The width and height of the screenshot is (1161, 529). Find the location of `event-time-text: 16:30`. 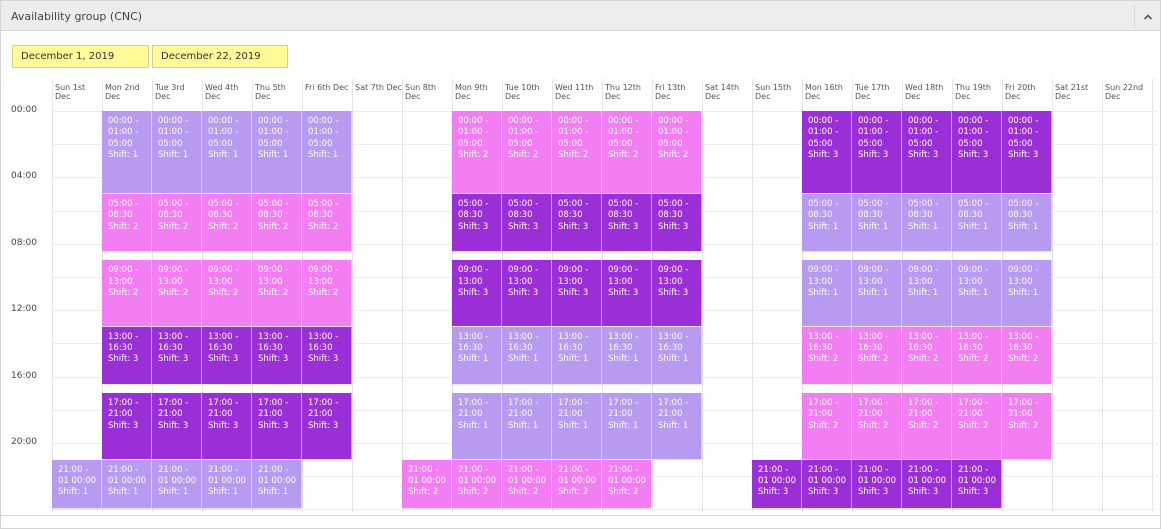

event-time-text: 16:30 is located at coordinates (520, 348).